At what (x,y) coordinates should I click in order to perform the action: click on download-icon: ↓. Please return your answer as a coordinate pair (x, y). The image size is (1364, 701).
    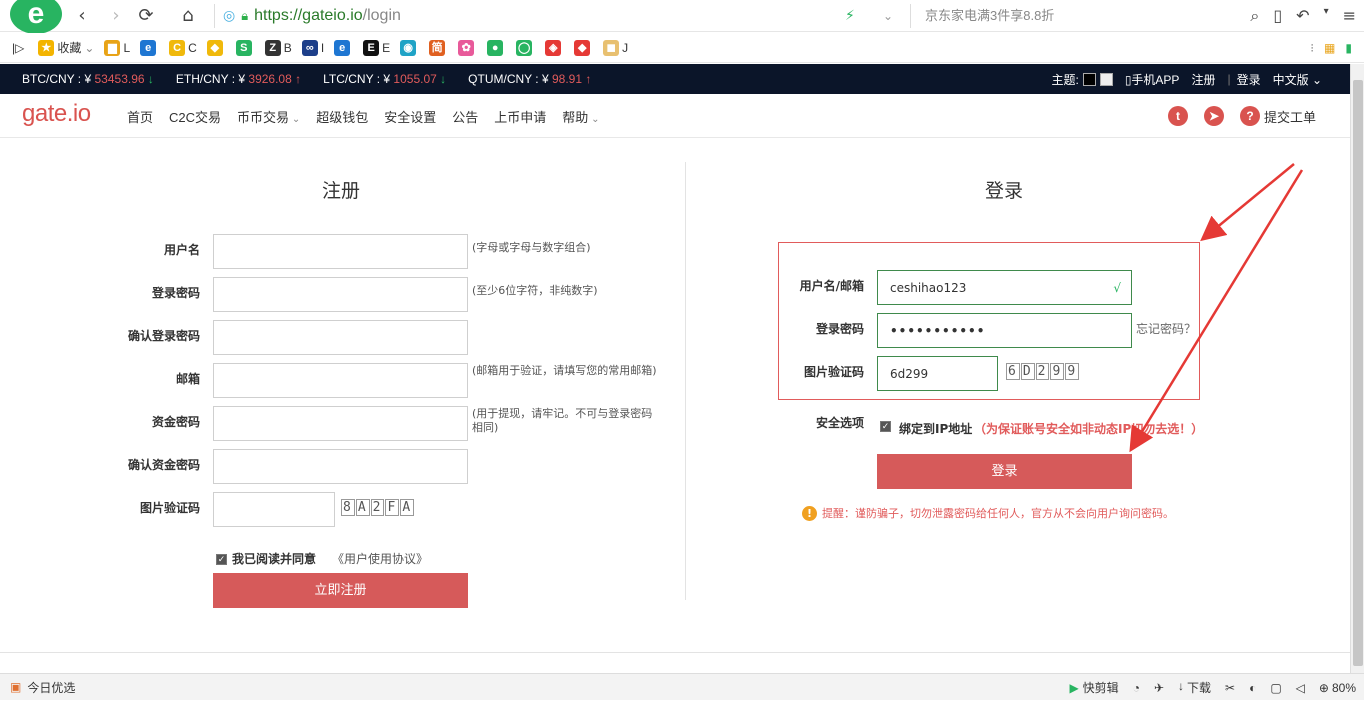
    Looking at the image, I should click on (1181, 686).